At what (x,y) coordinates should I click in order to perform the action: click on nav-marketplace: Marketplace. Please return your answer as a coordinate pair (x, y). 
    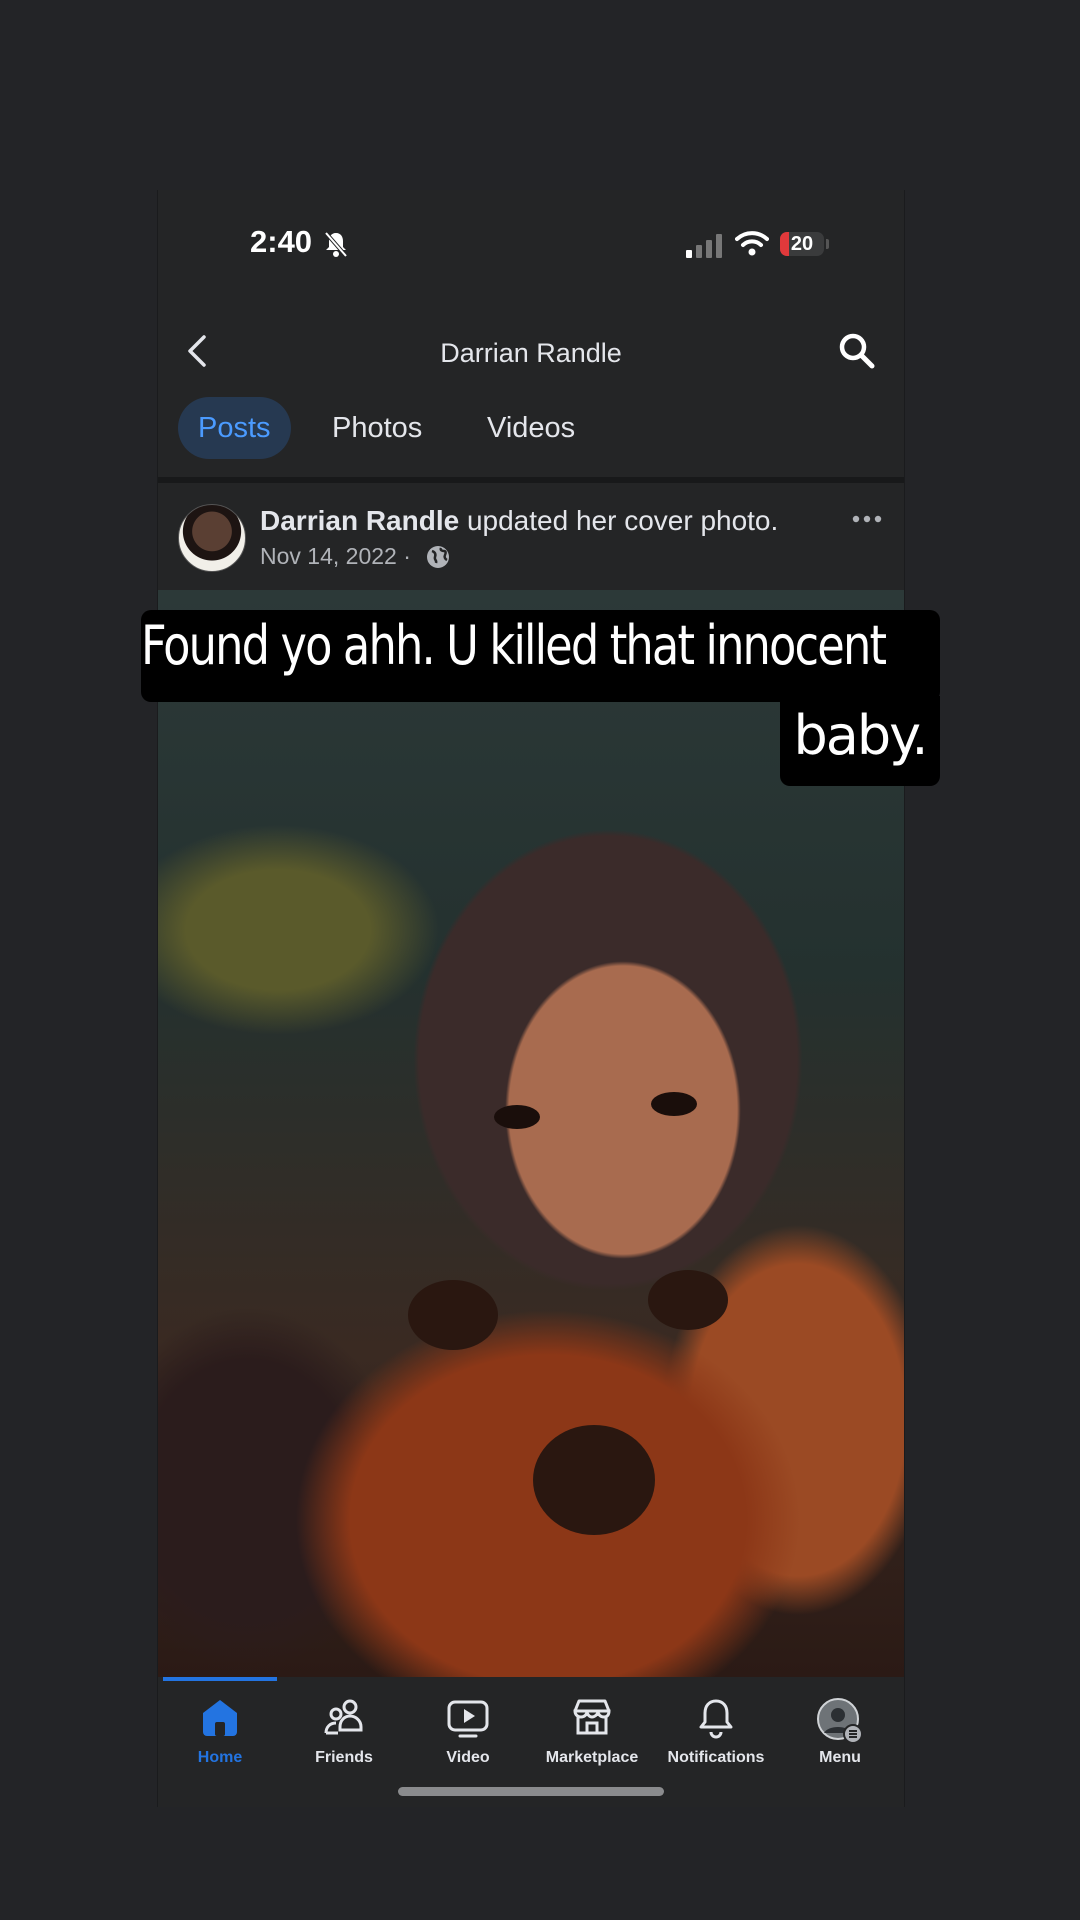
    Looking at the image, I should click on (592, 1727).